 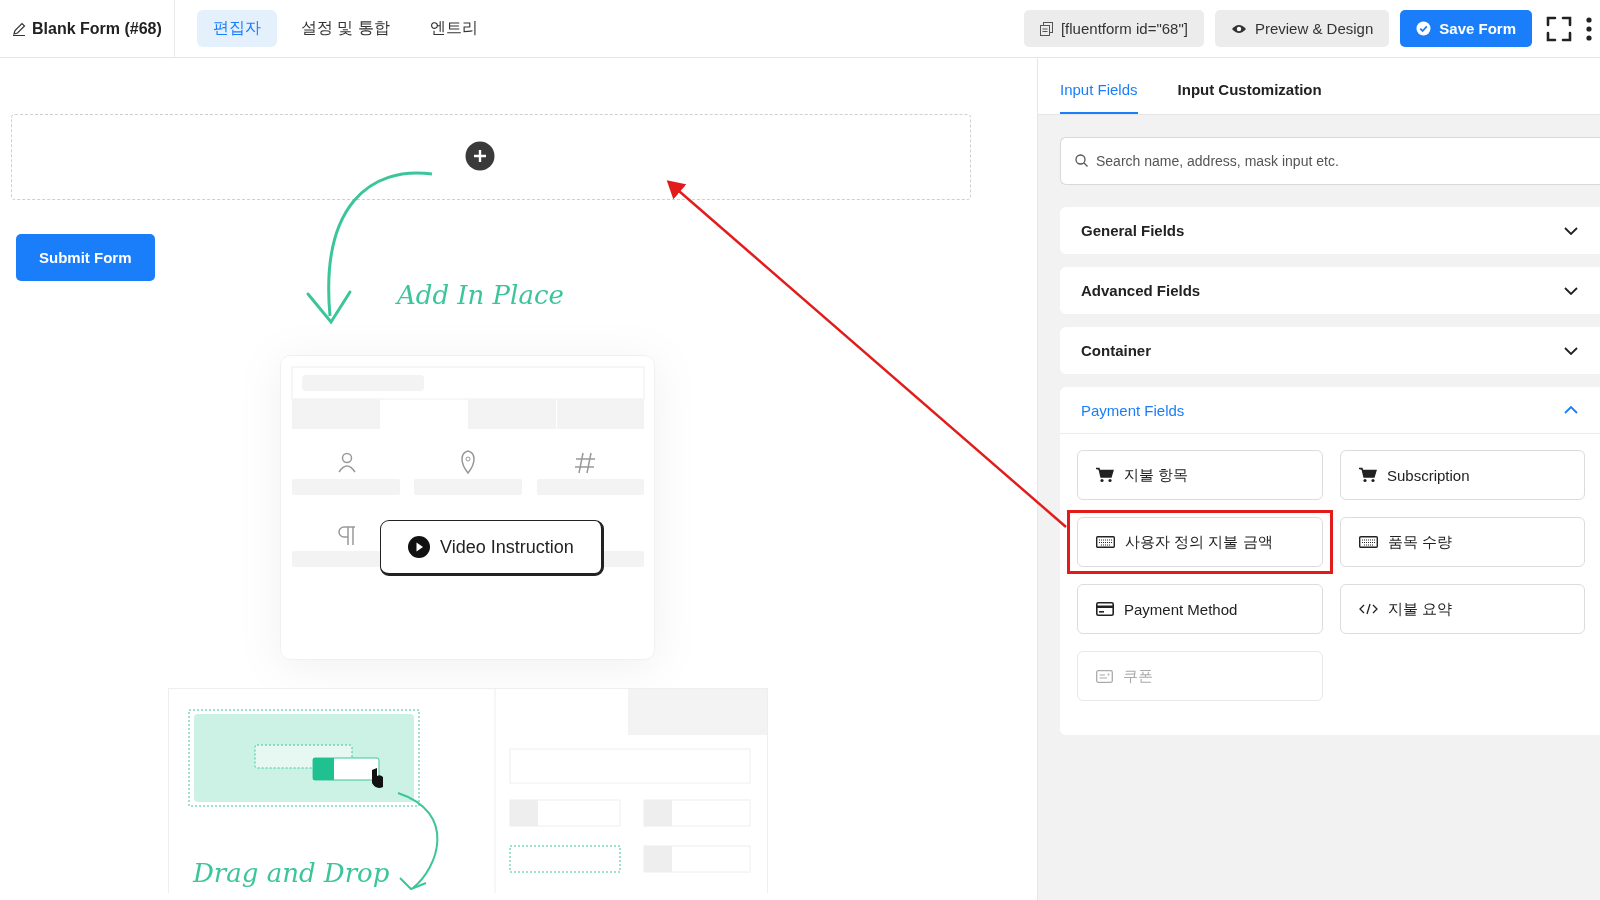 I want to click on section-header: Payment Fields, so click(x=1330, y=410).